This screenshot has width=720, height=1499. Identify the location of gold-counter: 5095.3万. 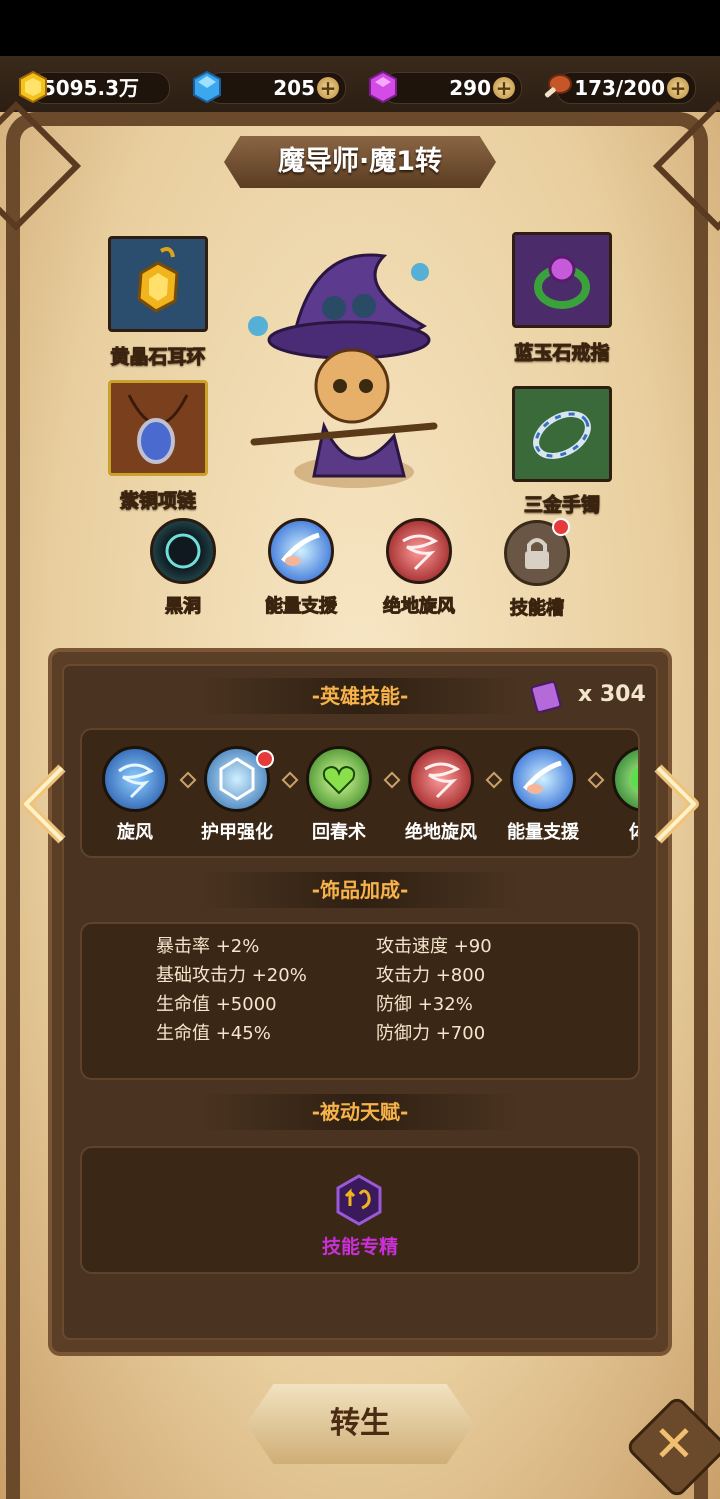
(100, 88).